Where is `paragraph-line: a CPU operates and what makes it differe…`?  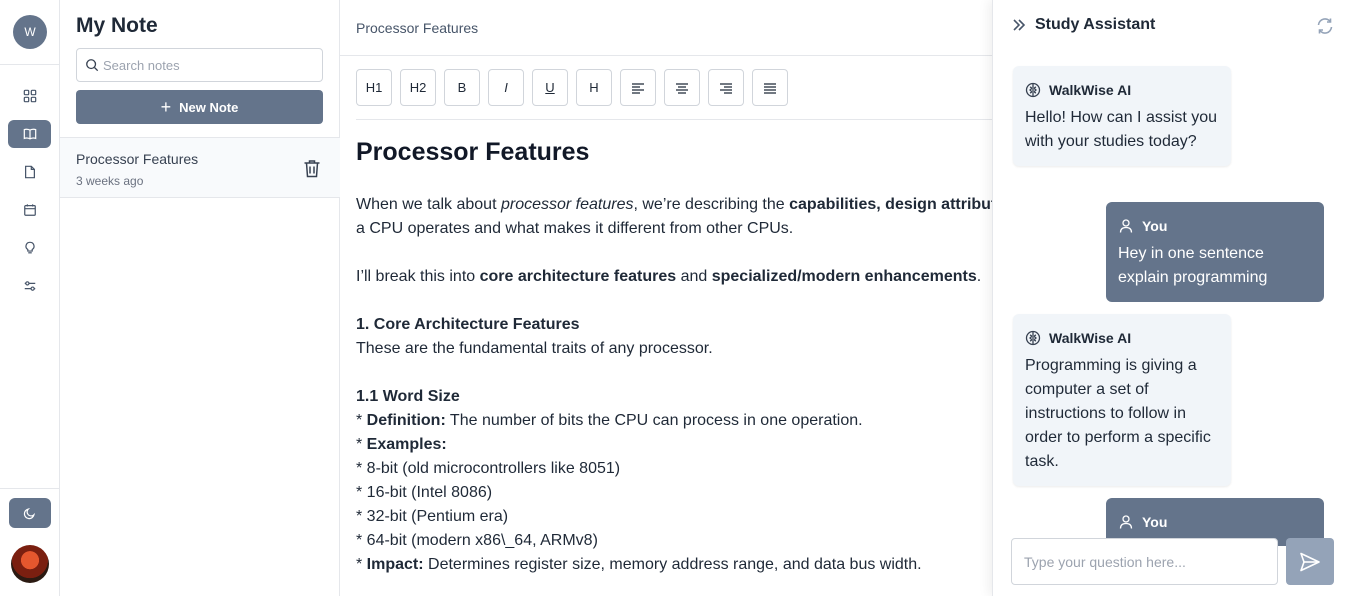
paragraph-line: a CPU operates and what makes it differe… is located at coordinates (575, 228).